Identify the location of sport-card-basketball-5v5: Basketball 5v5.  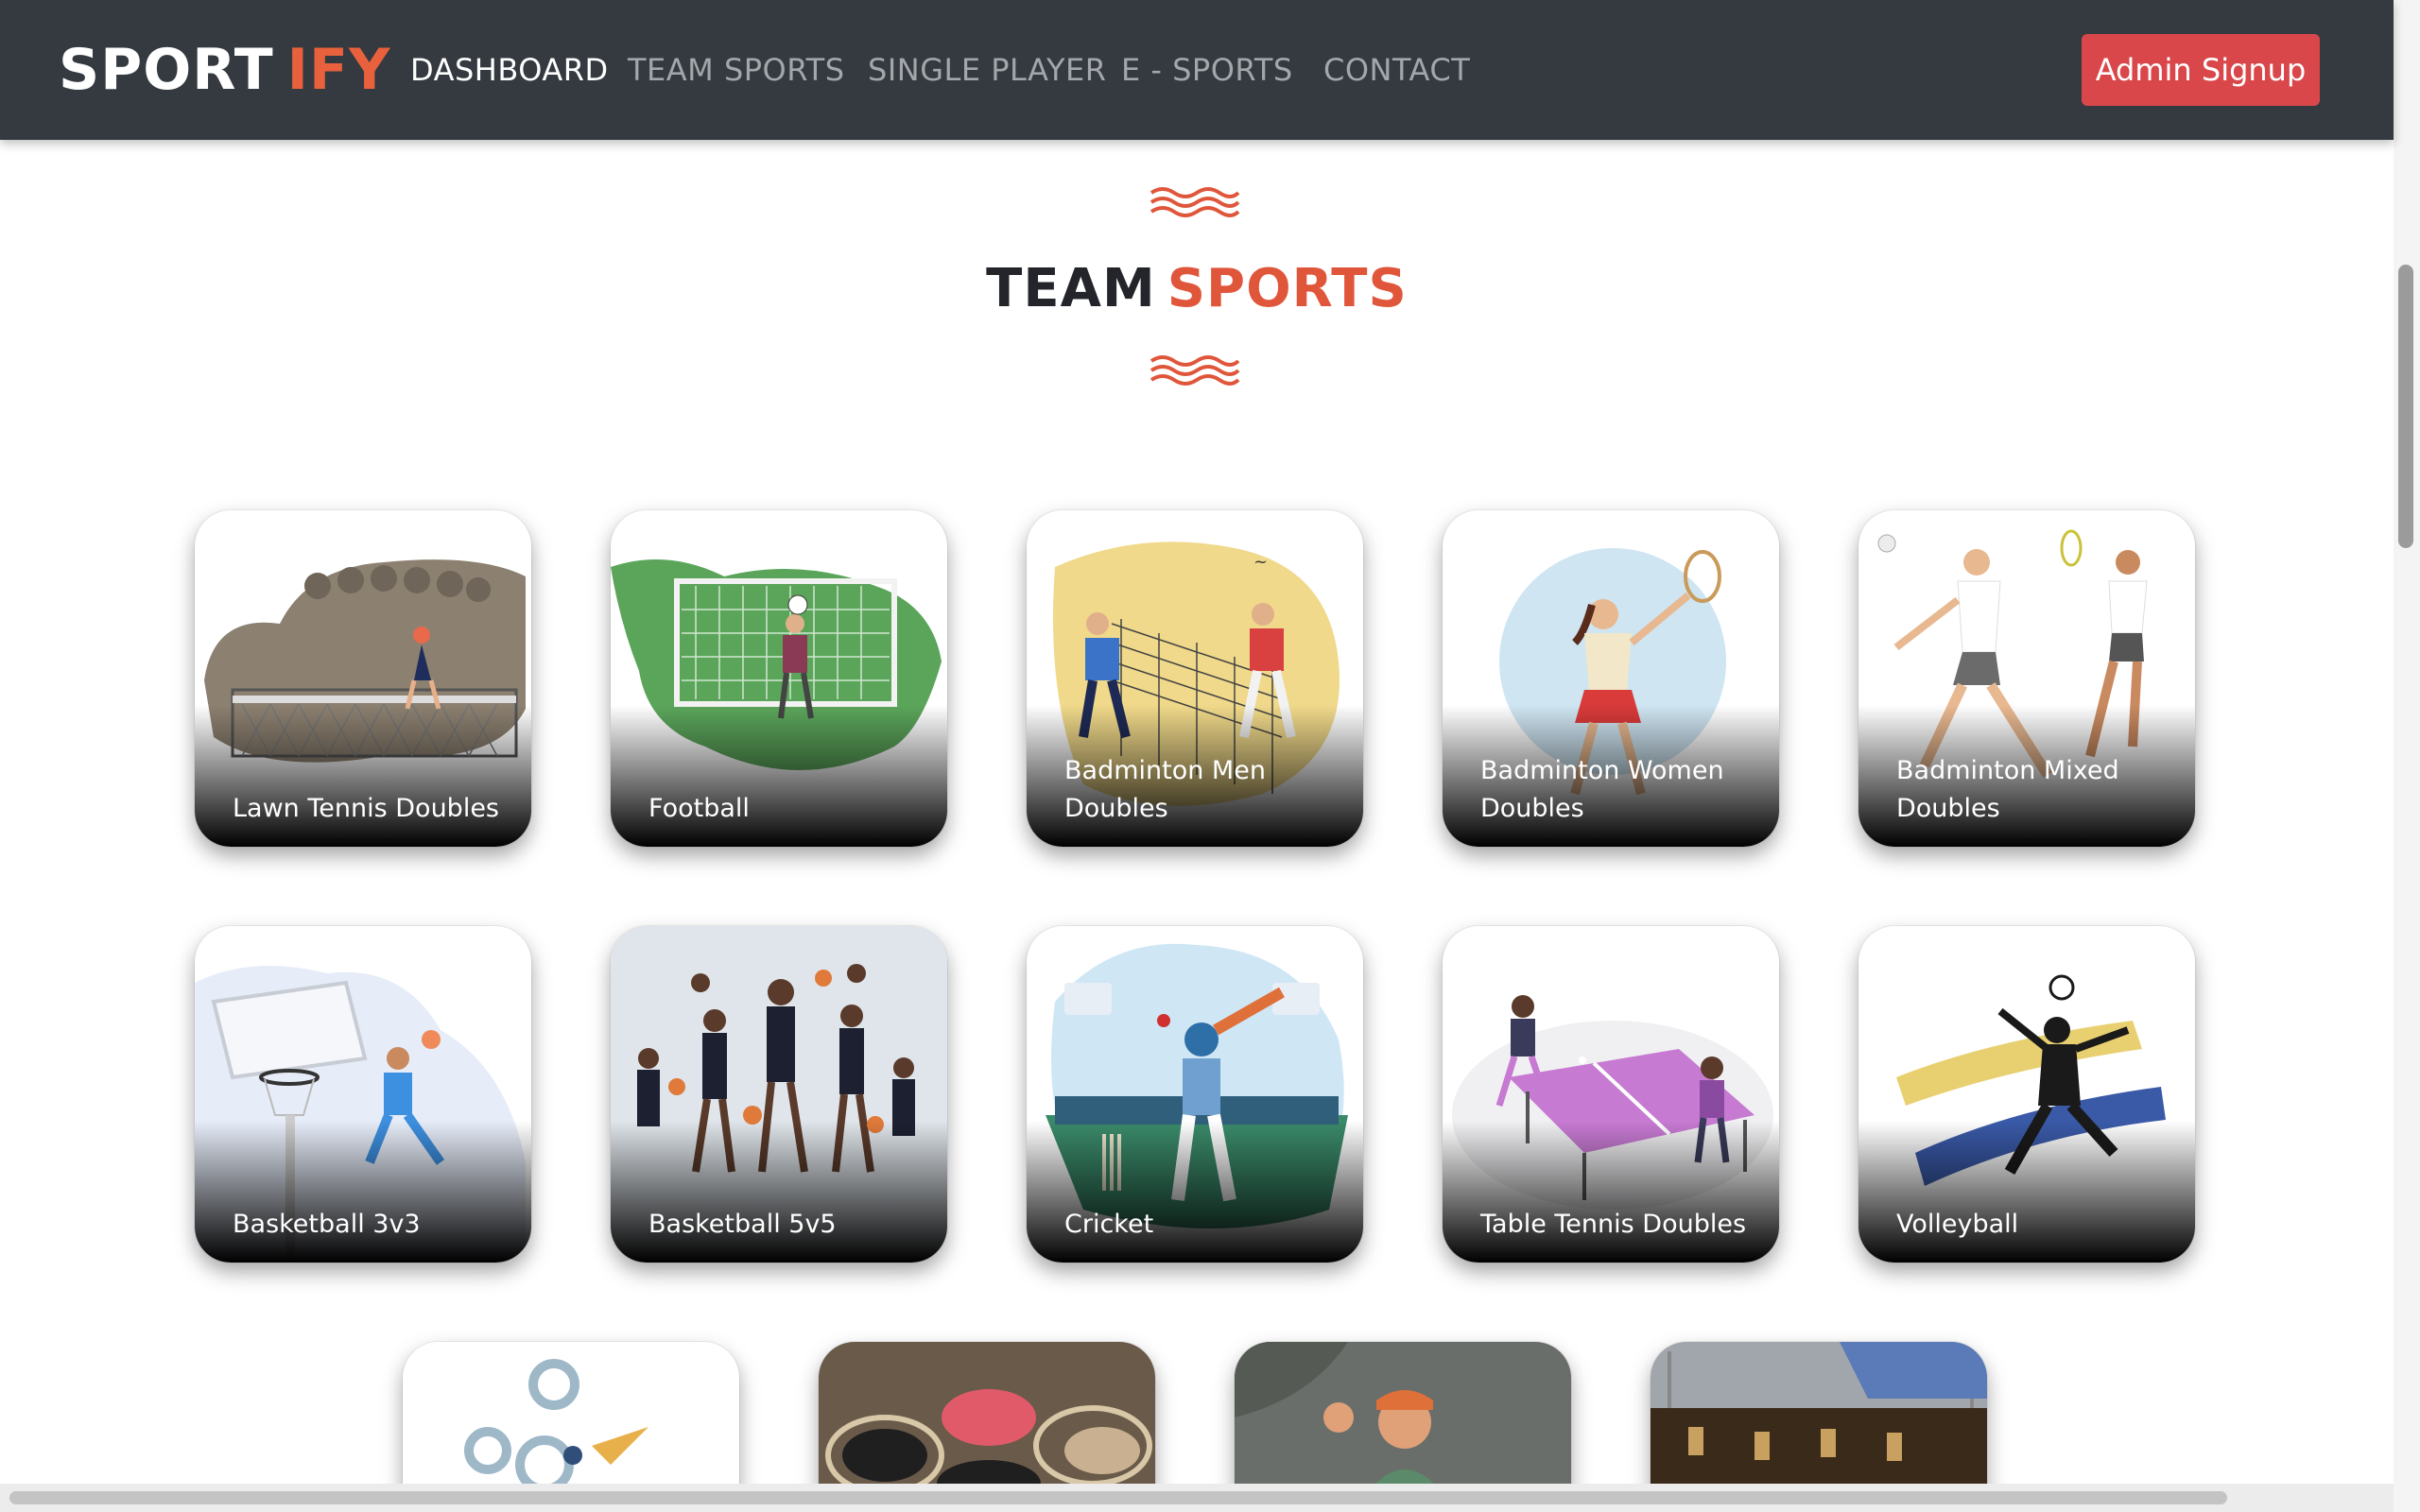
(779, 1094).